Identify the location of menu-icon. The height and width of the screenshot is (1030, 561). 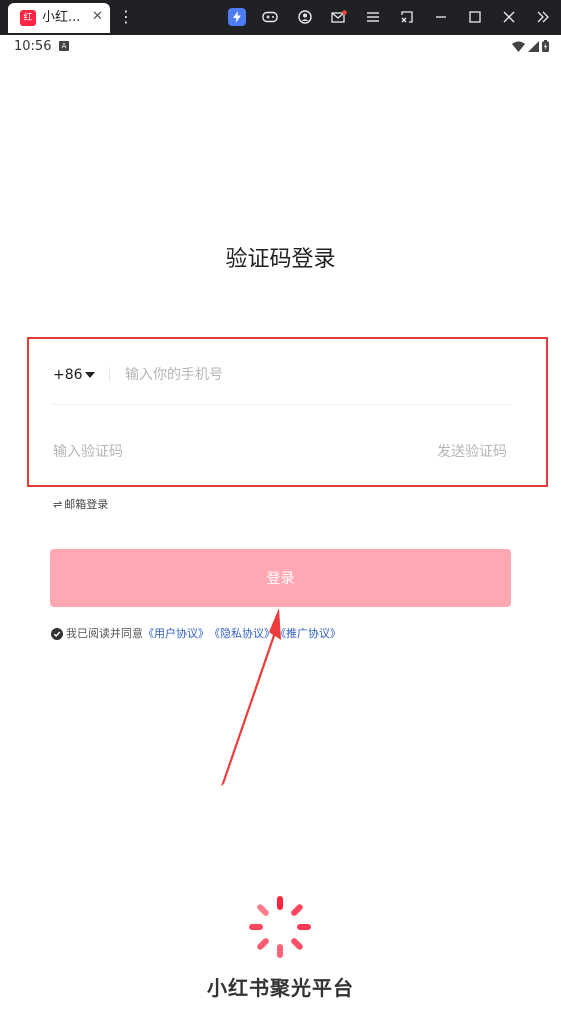
(373, 17).